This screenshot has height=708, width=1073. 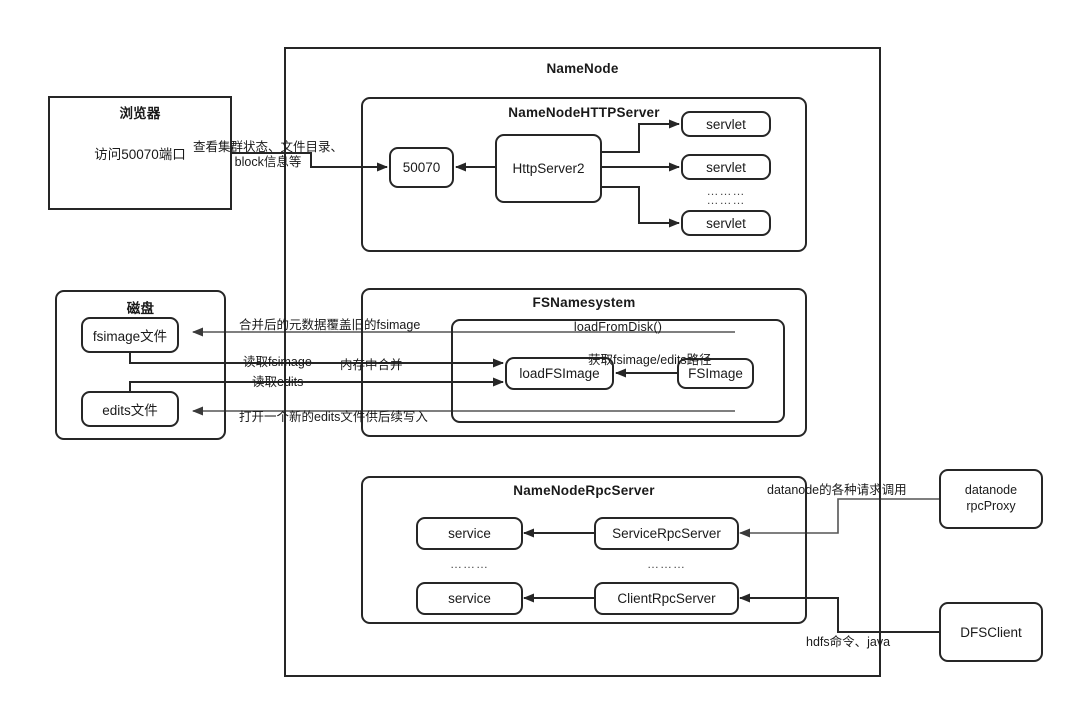 I want to click on edge-label-merged-overwrite-fsimage: 合并后的元数据覆盖旧的fsimage, so click(x=330, y=325).